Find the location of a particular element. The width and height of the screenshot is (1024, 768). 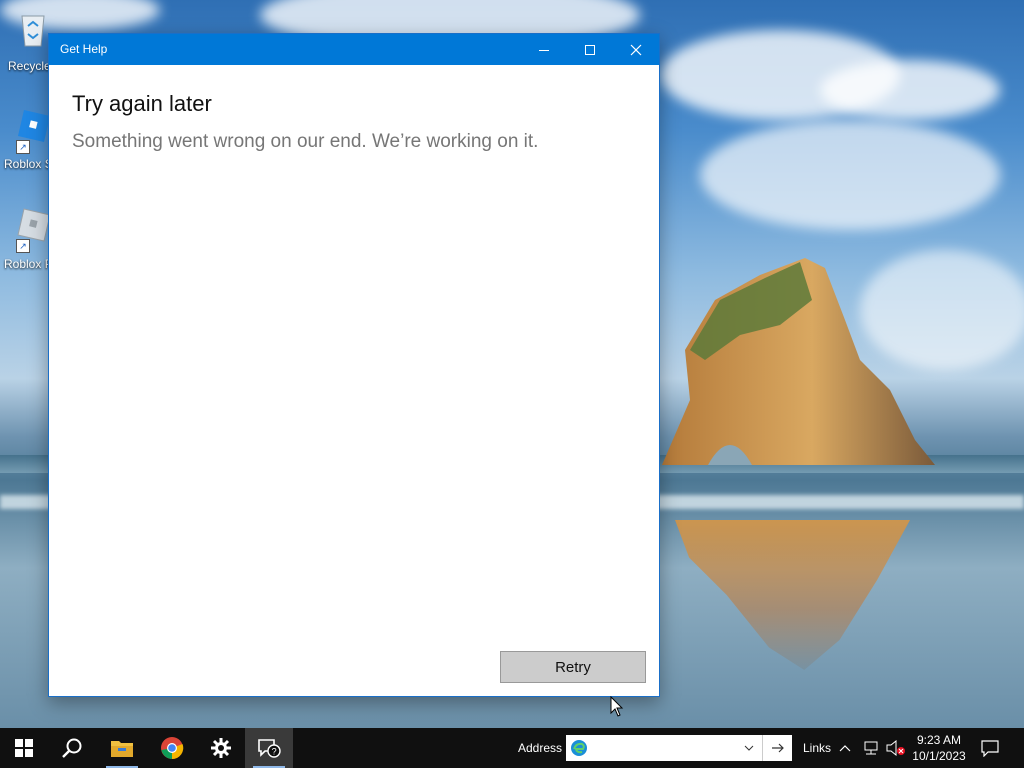

windows-logo-icon is located at coordinates (24, 748).